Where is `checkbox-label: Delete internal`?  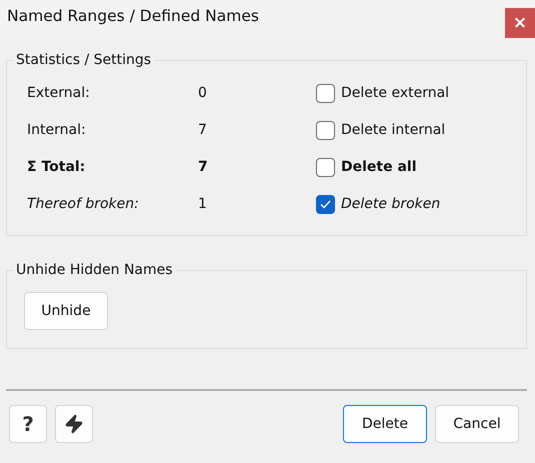 checkbox-label: Delete internal is located at coordinates (393, 130).